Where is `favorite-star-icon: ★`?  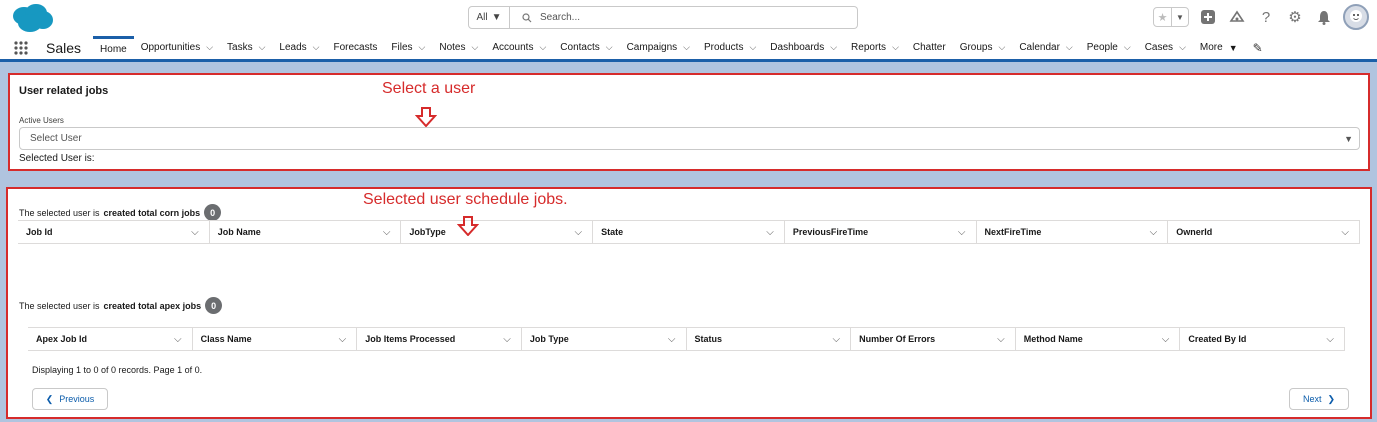
favorite-star-icon: ★ is located at coordinates (1162, 17).